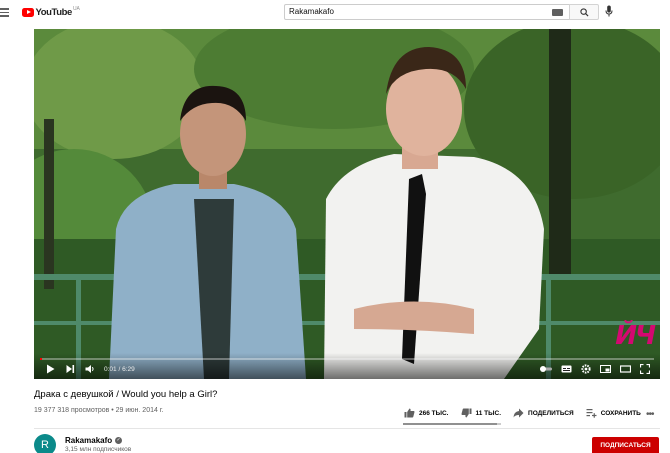  I want to click on logo-text: YouTube, so click(54, 12).